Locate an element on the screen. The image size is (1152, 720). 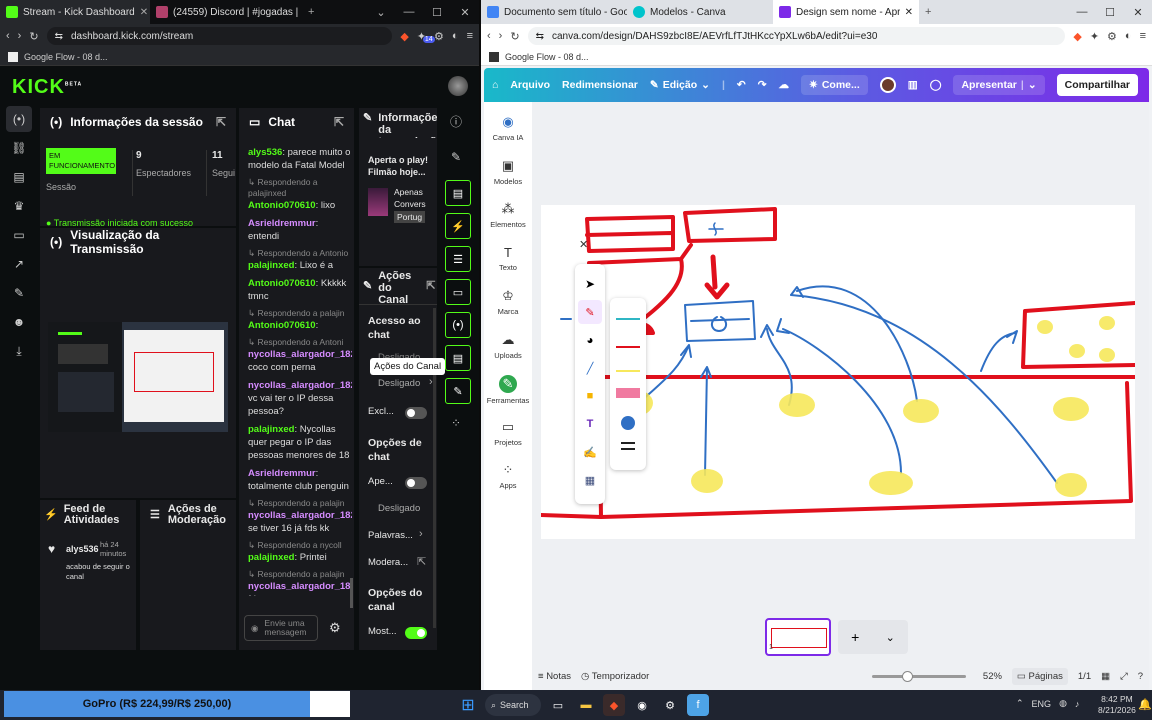
video-icon: ▭ is located at coordinates (19, 235).